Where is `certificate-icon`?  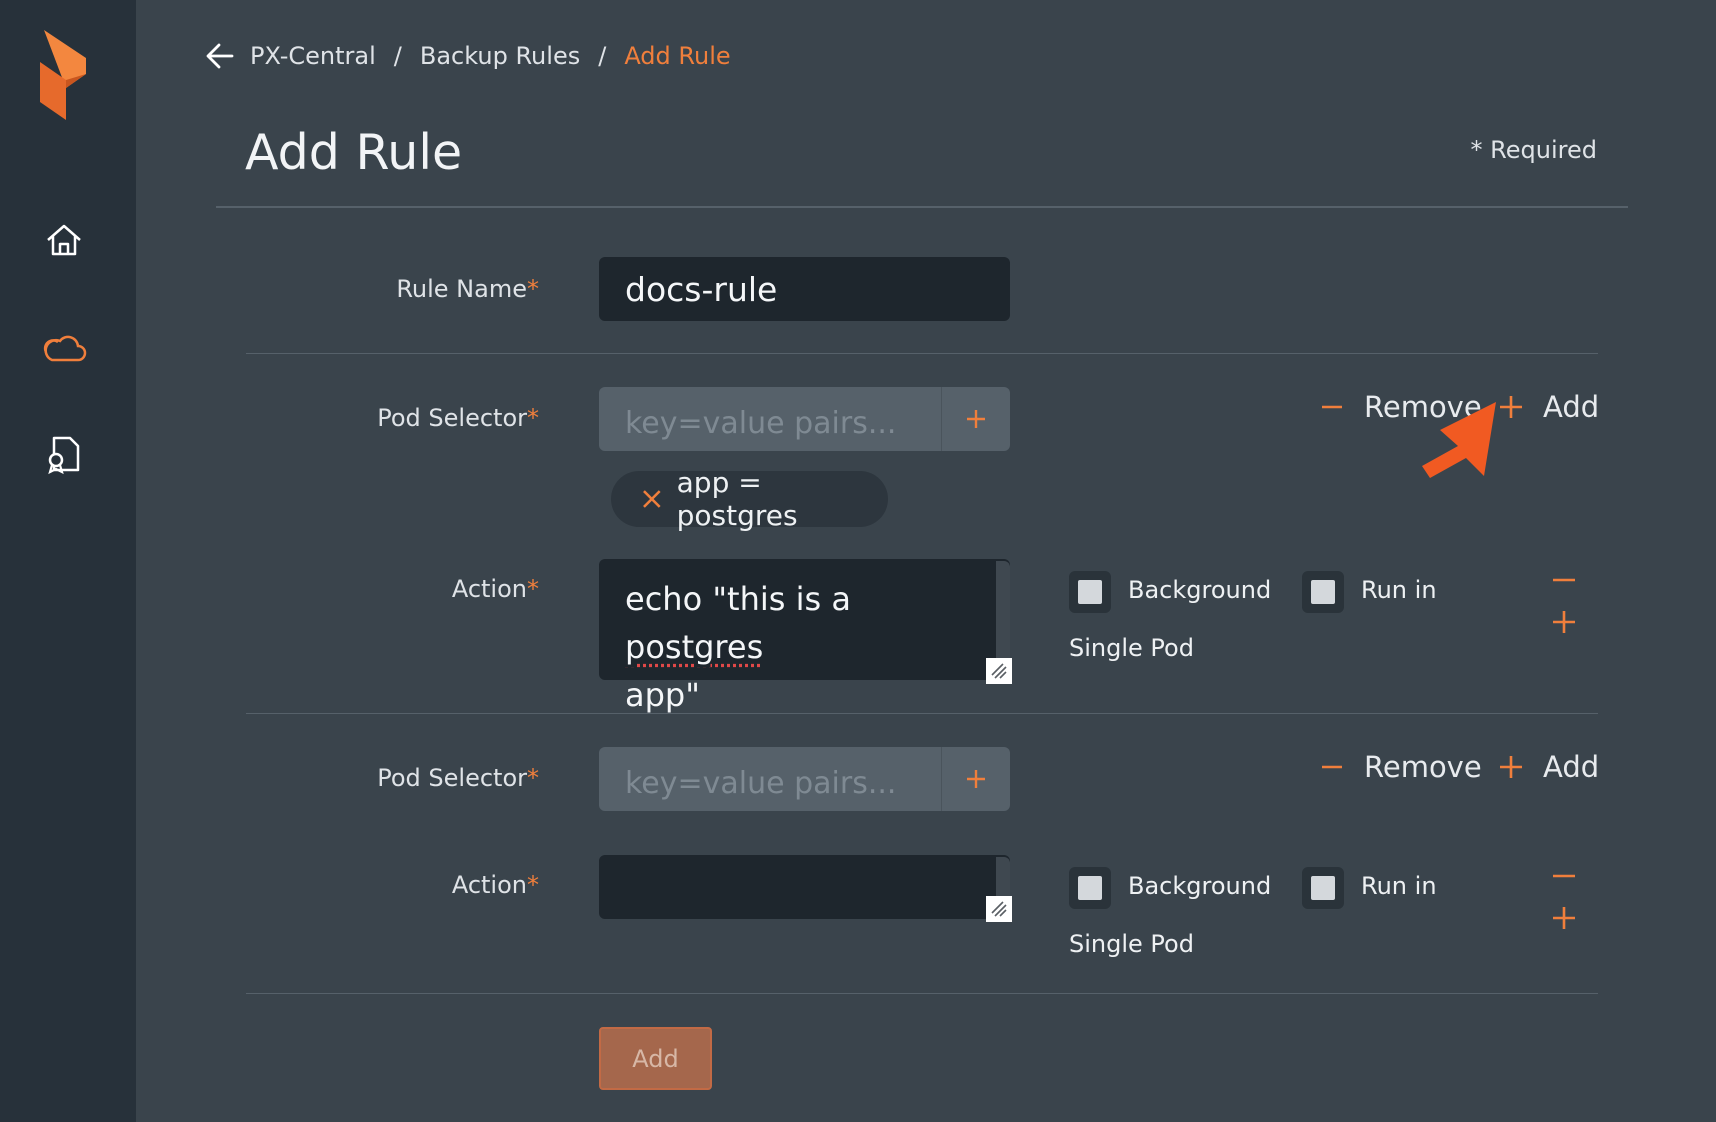 certificate-icon is located at coordinates (64, 454).